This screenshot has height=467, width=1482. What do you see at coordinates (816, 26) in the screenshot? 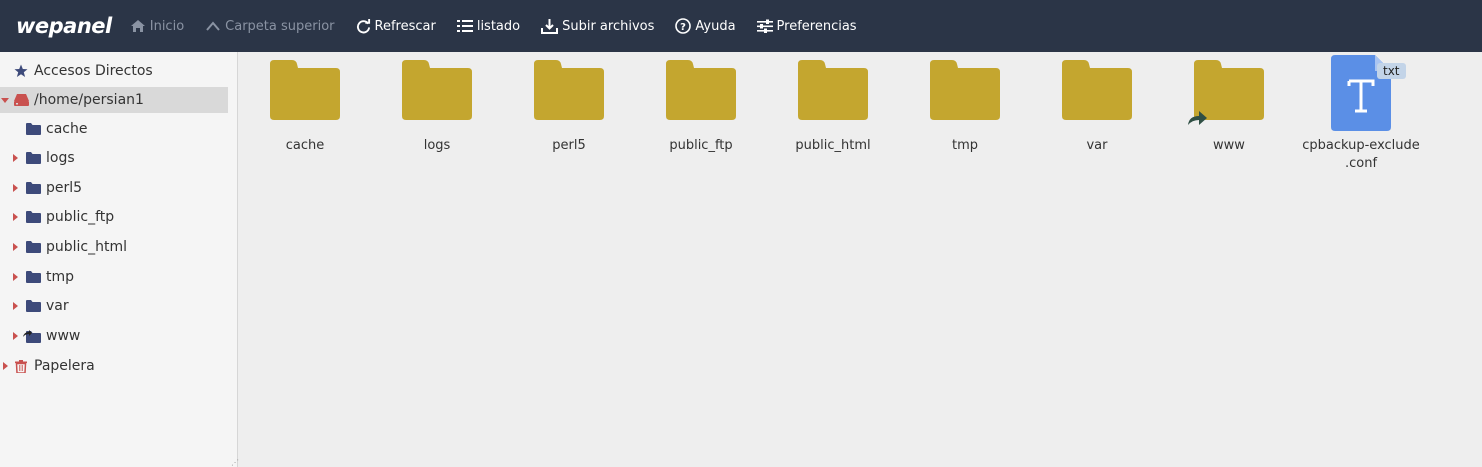
I see `preferences-label: Preferencias` at bounding box center [816, 26].